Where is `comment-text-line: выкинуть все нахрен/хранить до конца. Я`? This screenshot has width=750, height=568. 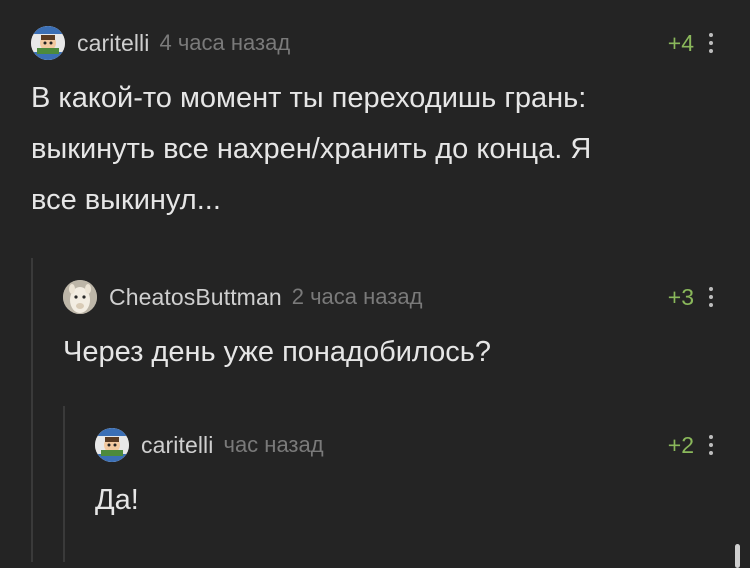
comment-text-line: выкинуть все нахрен/хранить до конца. Я is located at coordinates (311, 149).